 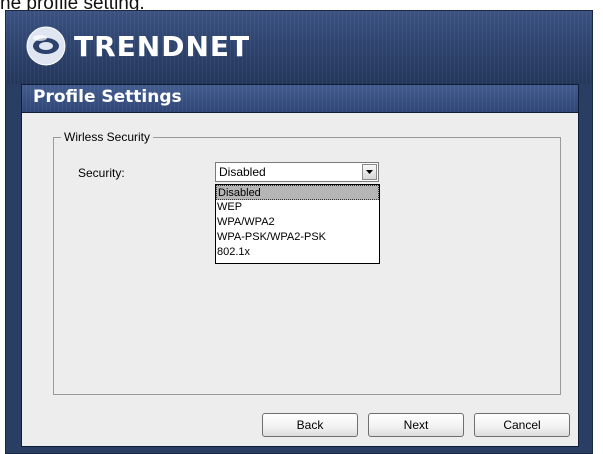 I want to click on dropdown-arrow-button, so click(x=369, y=172).